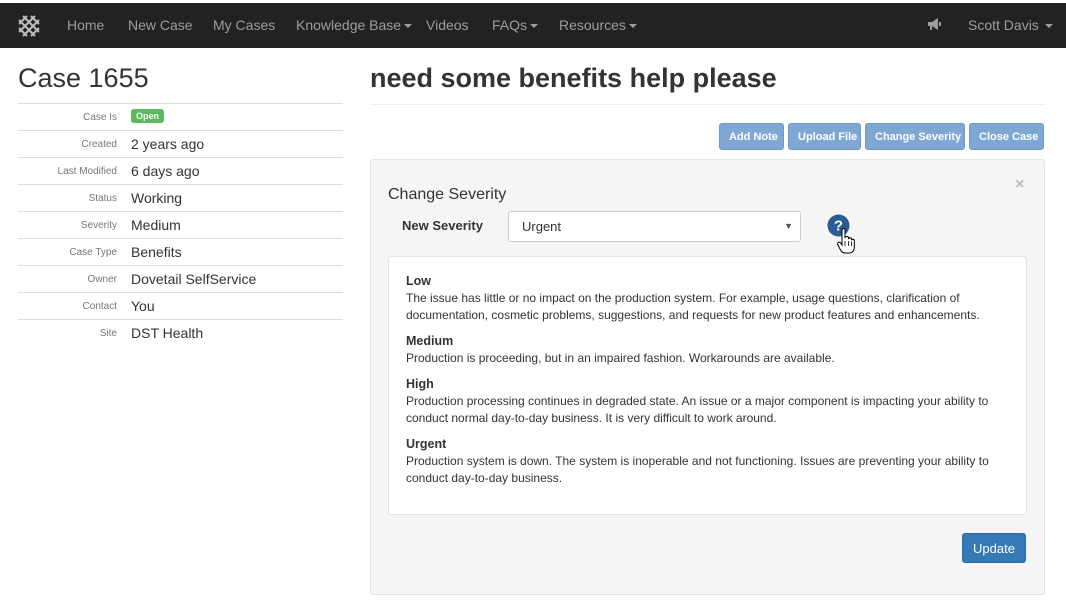  I want to click on detail-row-contact: Contact You, so click(180, 305).